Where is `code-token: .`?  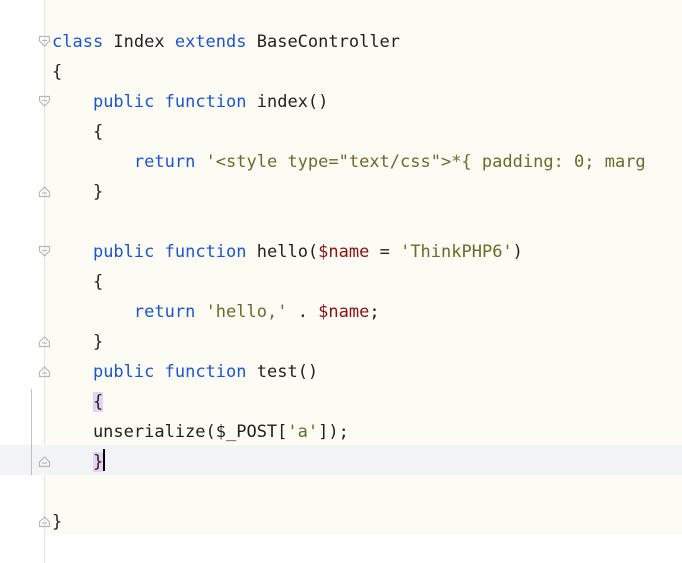 code-token: . is located at coordinates (303, 312).